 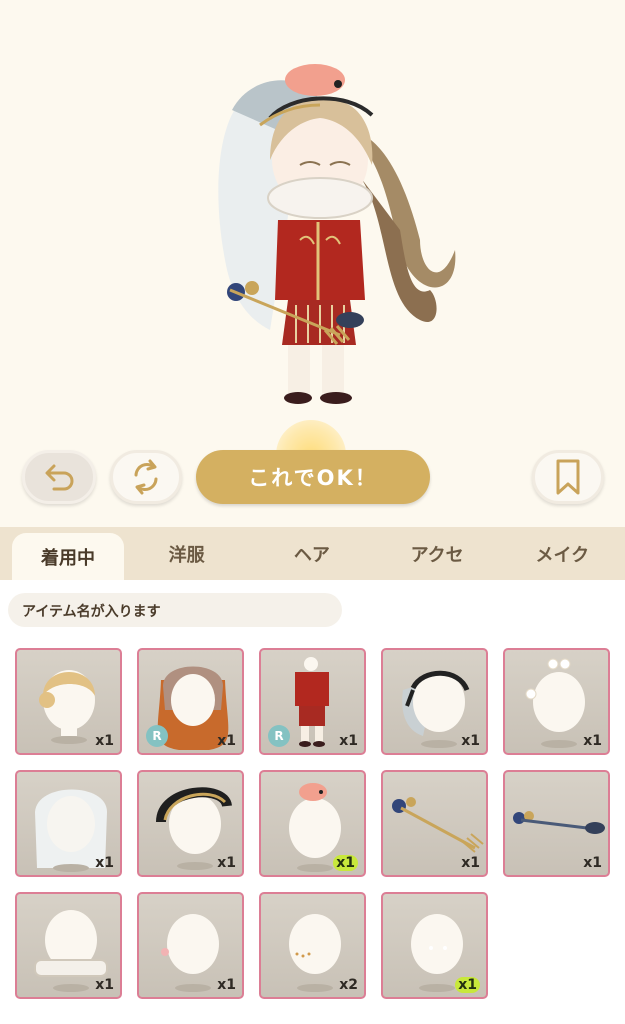 I want to click on tab-hair: ヘア, so click(x=311, y=553).